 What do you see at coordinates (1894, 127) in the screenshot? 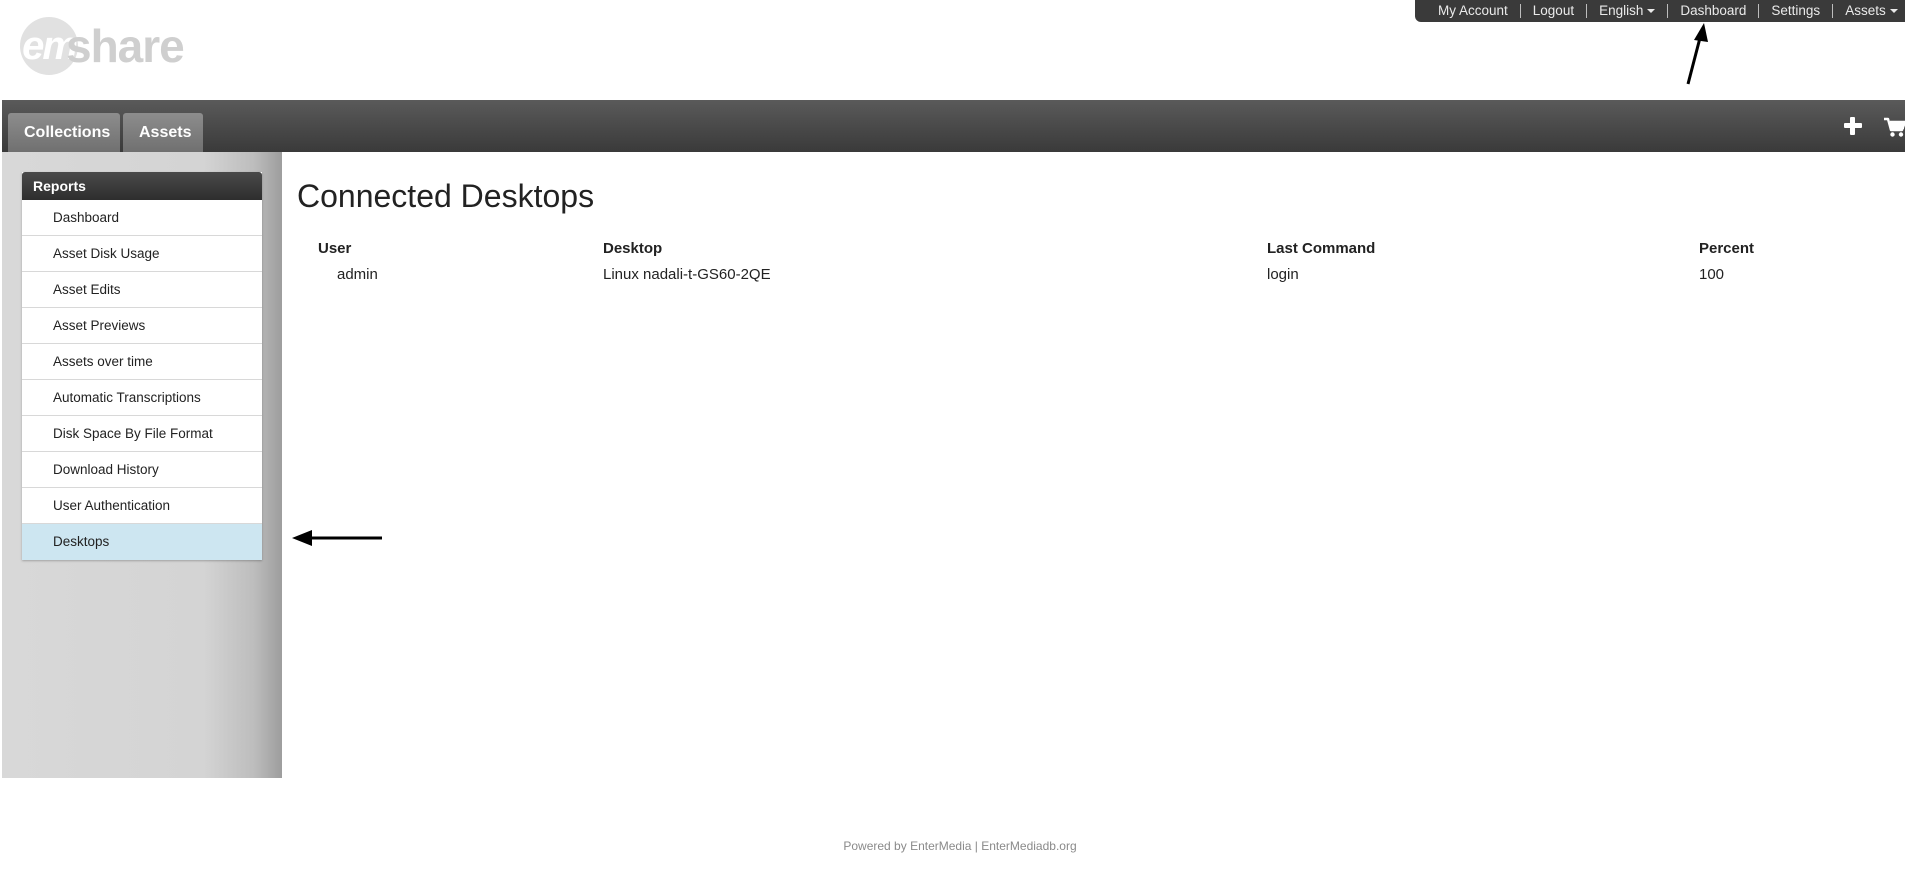
I see `cart-icon` at bounding box center [1894, 127].